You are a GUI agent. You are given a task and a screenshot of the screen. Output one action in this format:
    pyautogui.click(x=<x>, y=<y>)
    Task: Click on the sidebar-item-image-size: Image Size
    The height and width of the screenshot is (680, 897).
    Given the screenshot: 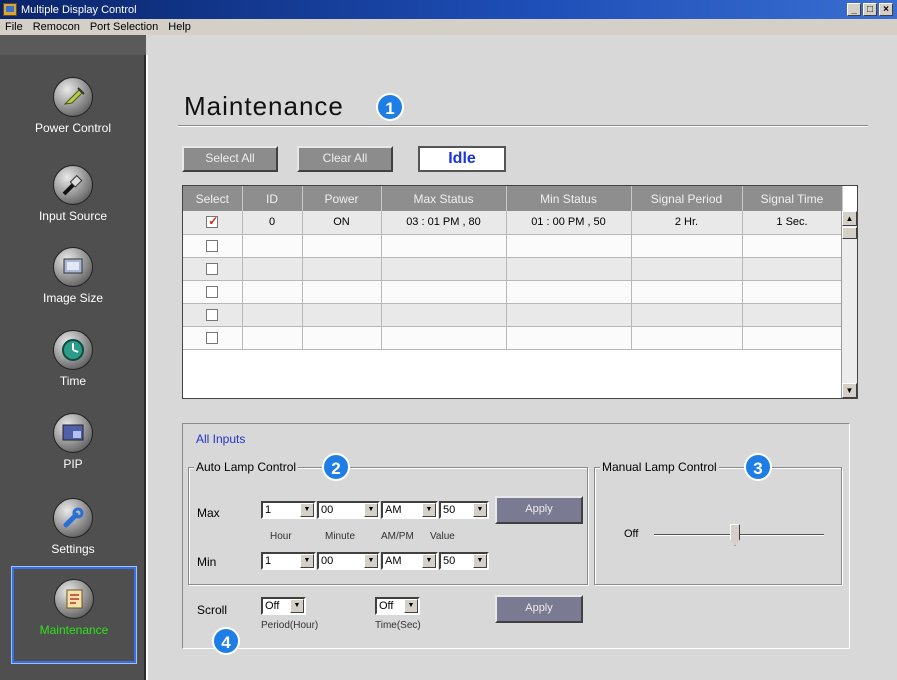 What is the action you would take?
    pyautogui.click(x=73, y=276)
    